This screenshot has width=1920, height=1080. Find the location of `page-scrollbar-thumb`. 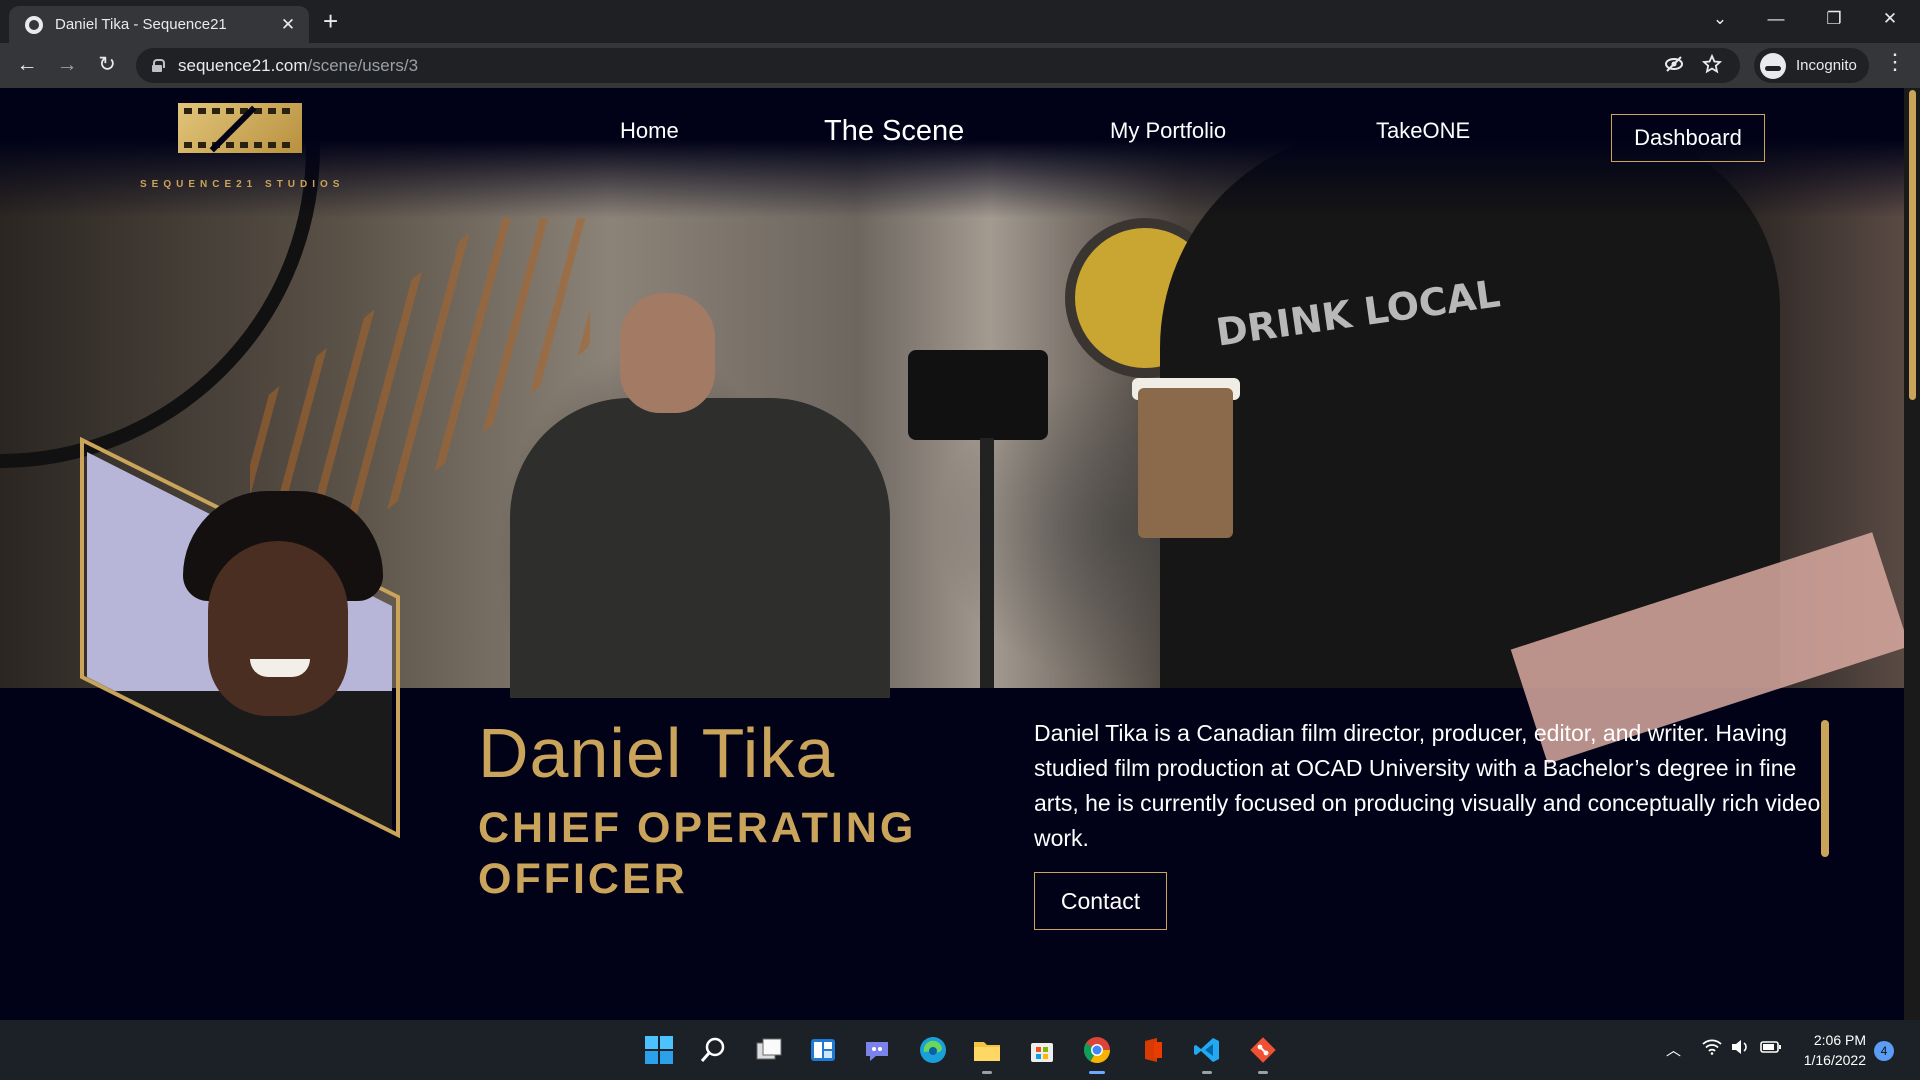

page-scrollbar-thumb is located at coordinates (1912, 245).